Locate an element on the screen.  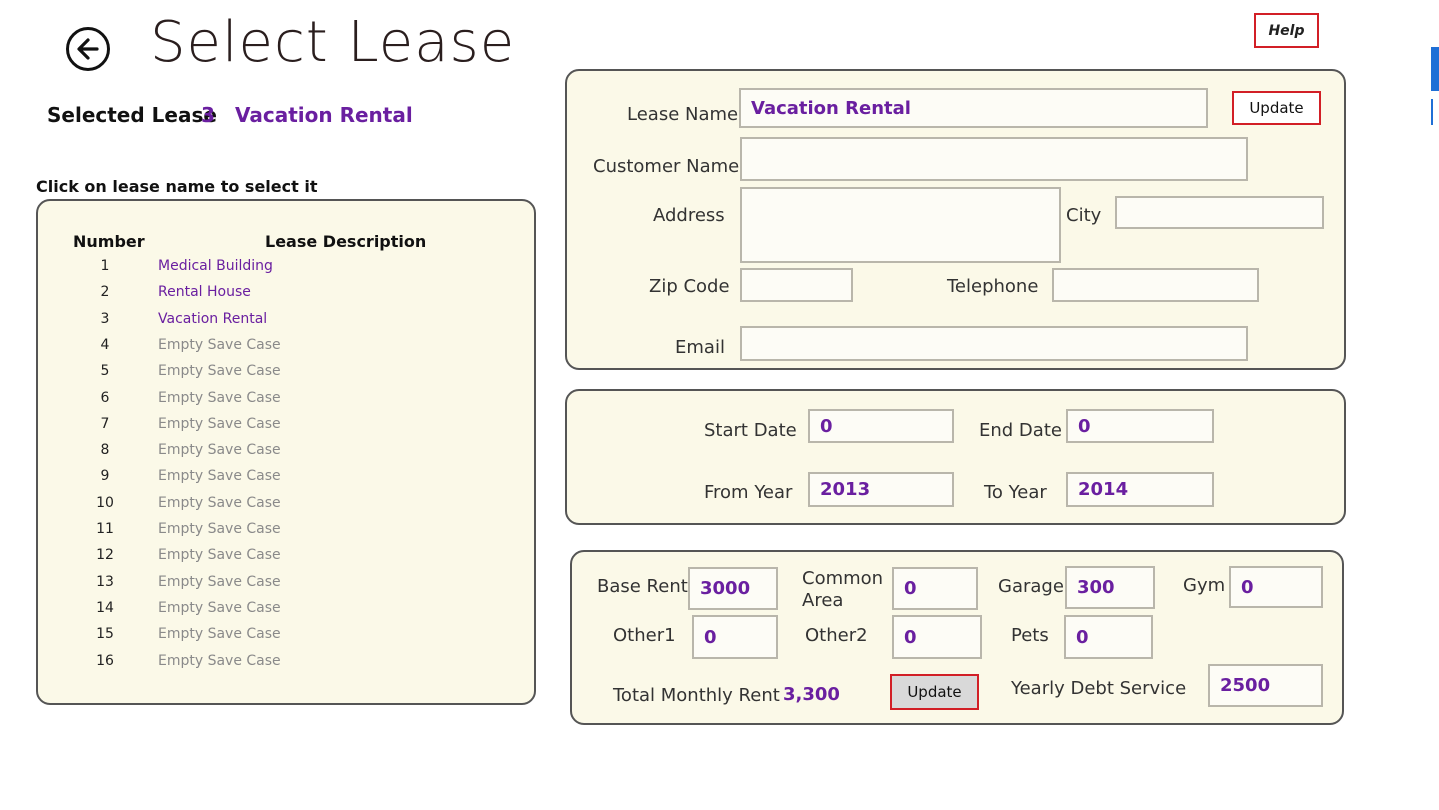
from-year-label: From Year is located at coordinates (748, 492).